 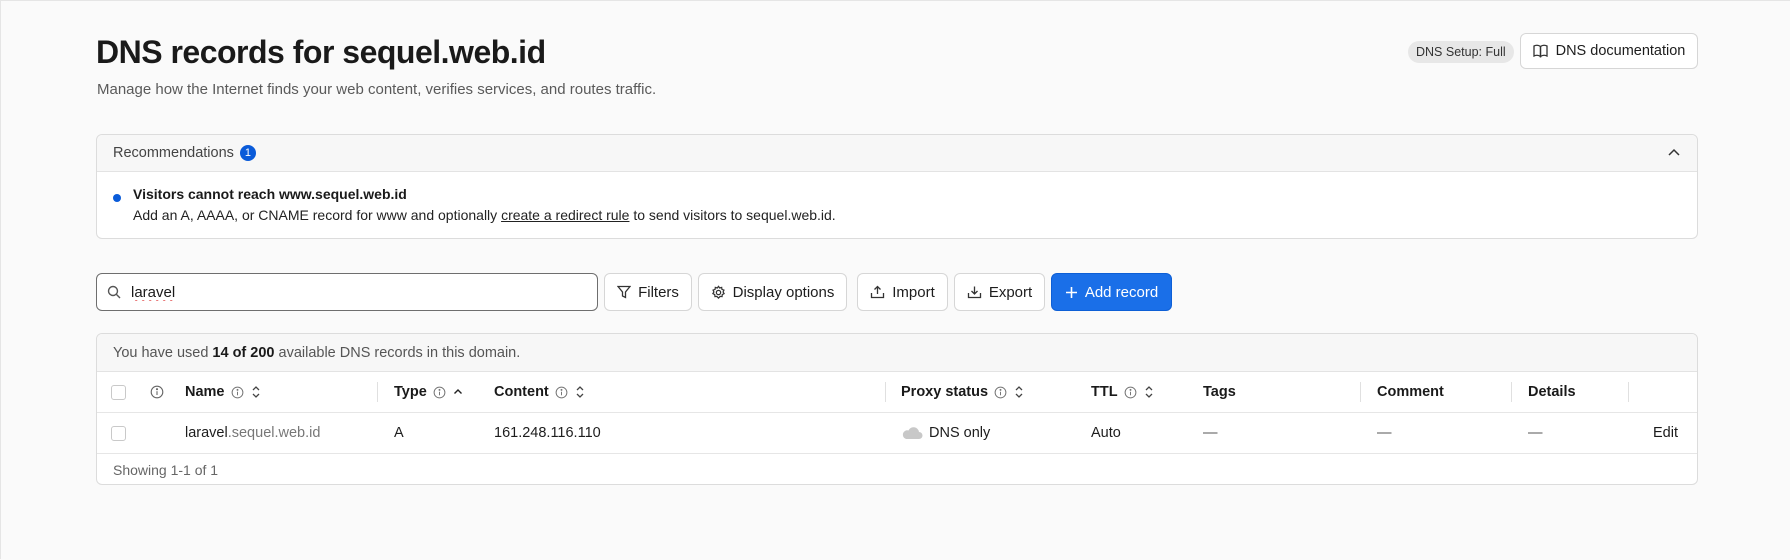 What do you see at coordinates (399, 352) in the screenshot?
I see `usage-text-after: available DNS records in this domain.` at bounding box center [399, 352].